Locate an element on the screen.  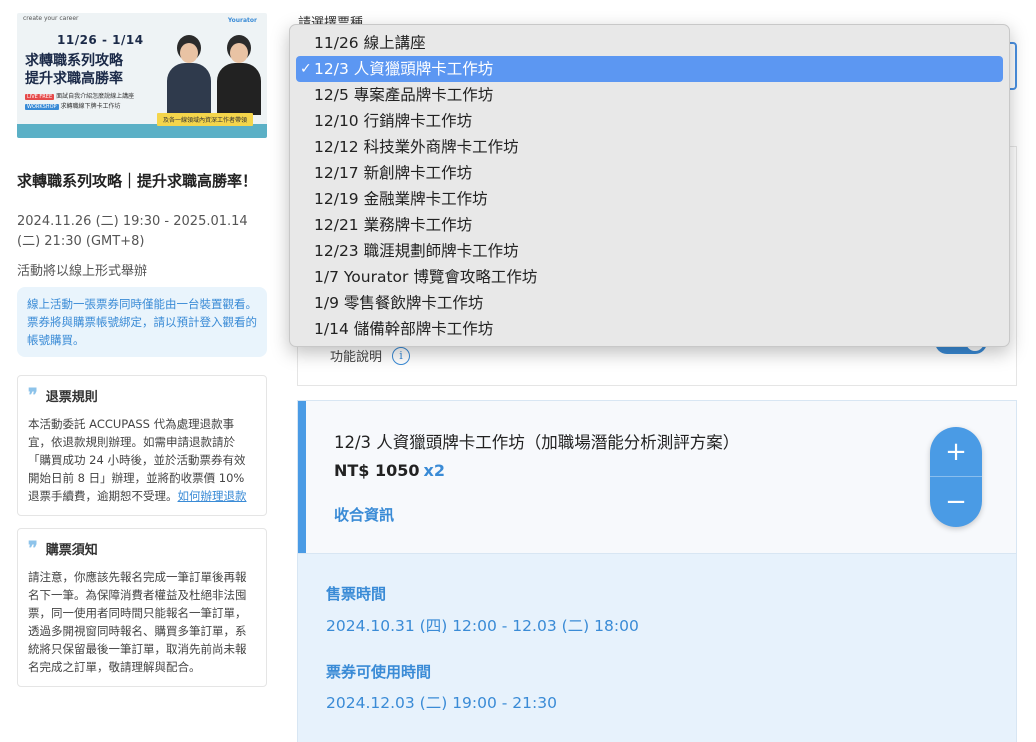
refund-rules-heading: ❞ 退票規則 is located at coordinates (142, 395).